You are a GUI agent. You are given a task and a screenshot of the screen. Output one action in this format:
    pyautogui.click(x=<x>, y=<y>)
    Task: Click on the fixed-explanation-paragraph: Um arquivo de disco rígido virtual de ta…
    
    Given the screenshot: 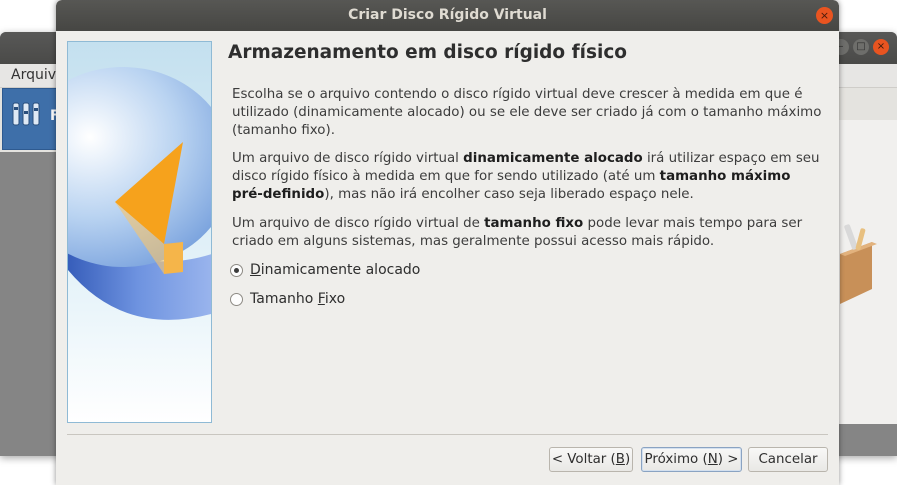 What is the action you would take?
    pyautogui.click(x=517, y=232)
    